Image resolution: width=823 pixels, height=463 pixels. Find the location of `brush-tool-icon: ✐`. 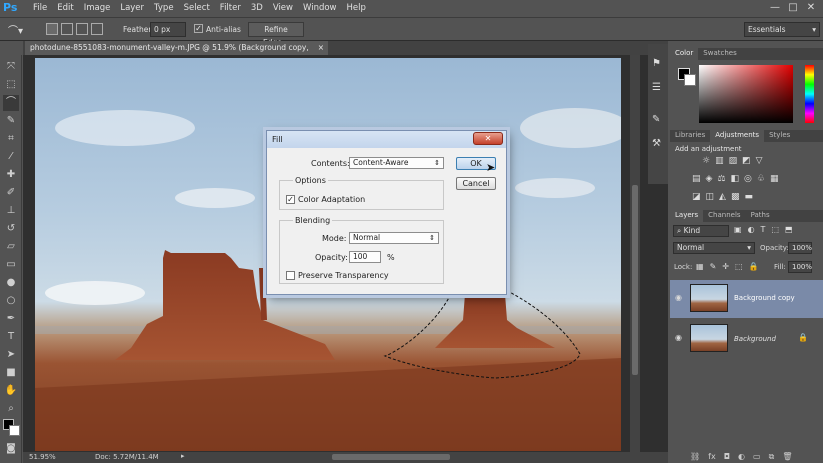

brush-tool-icon: ✐ is located at coordinates (11, 193).